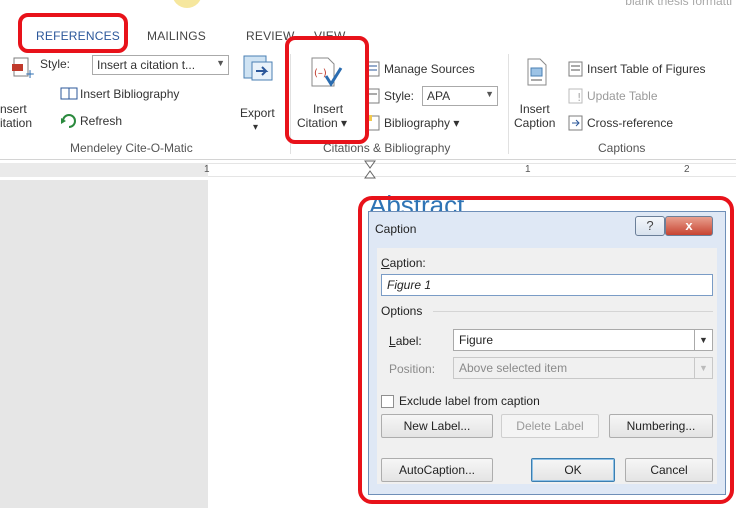 This screenshot has width=736, height=508. I want to click on insert-citation-highlight, so click(327, 90).